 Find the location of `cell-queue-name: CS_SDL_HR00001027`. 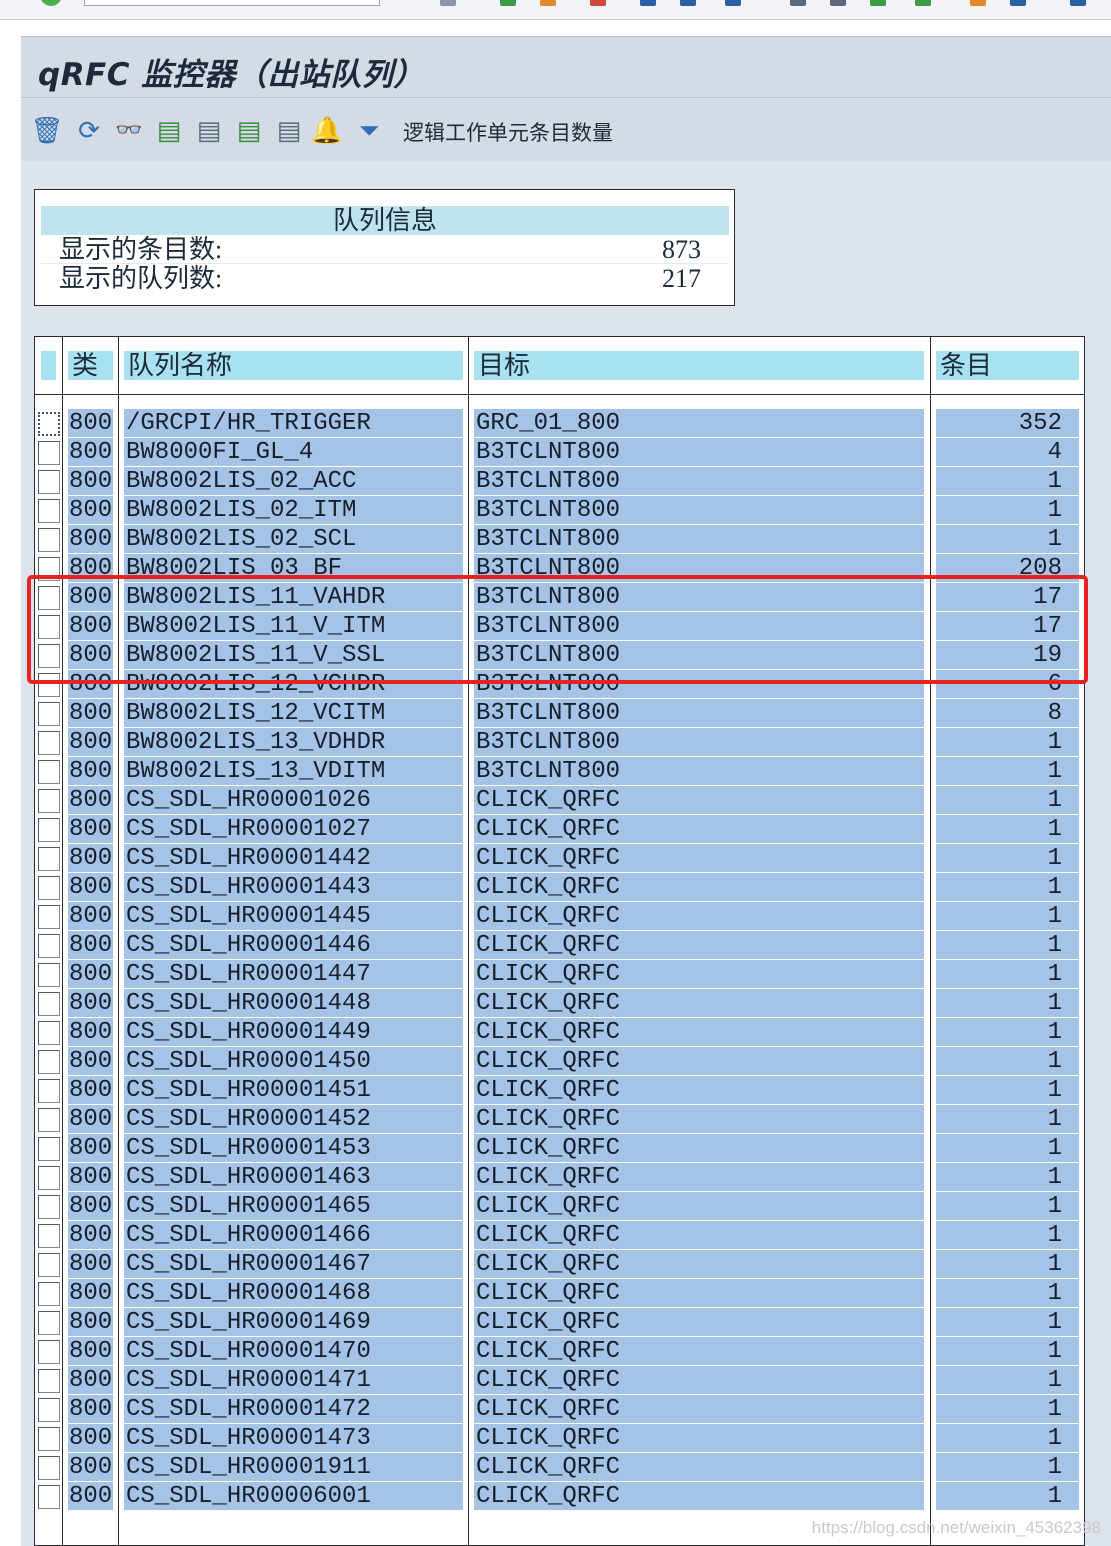

cell-queue-name: CS_SDL_HR00001027 is located at coordinates (293, 829).